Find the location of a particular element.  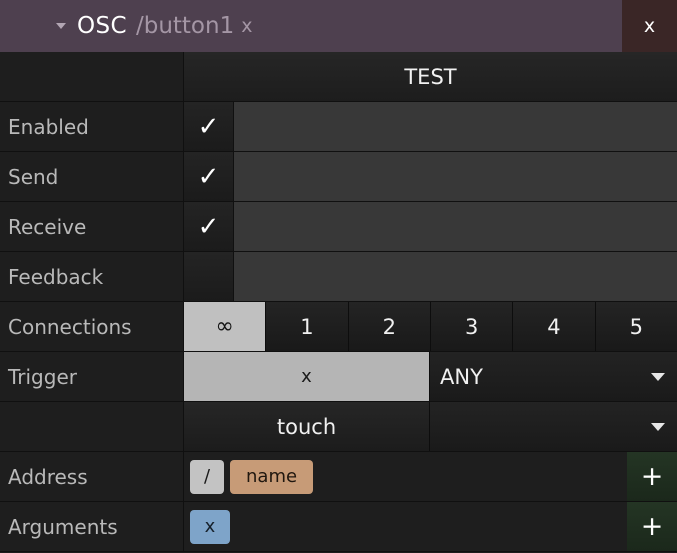

protocol-label: OSC is located at coordinates (102, 26).